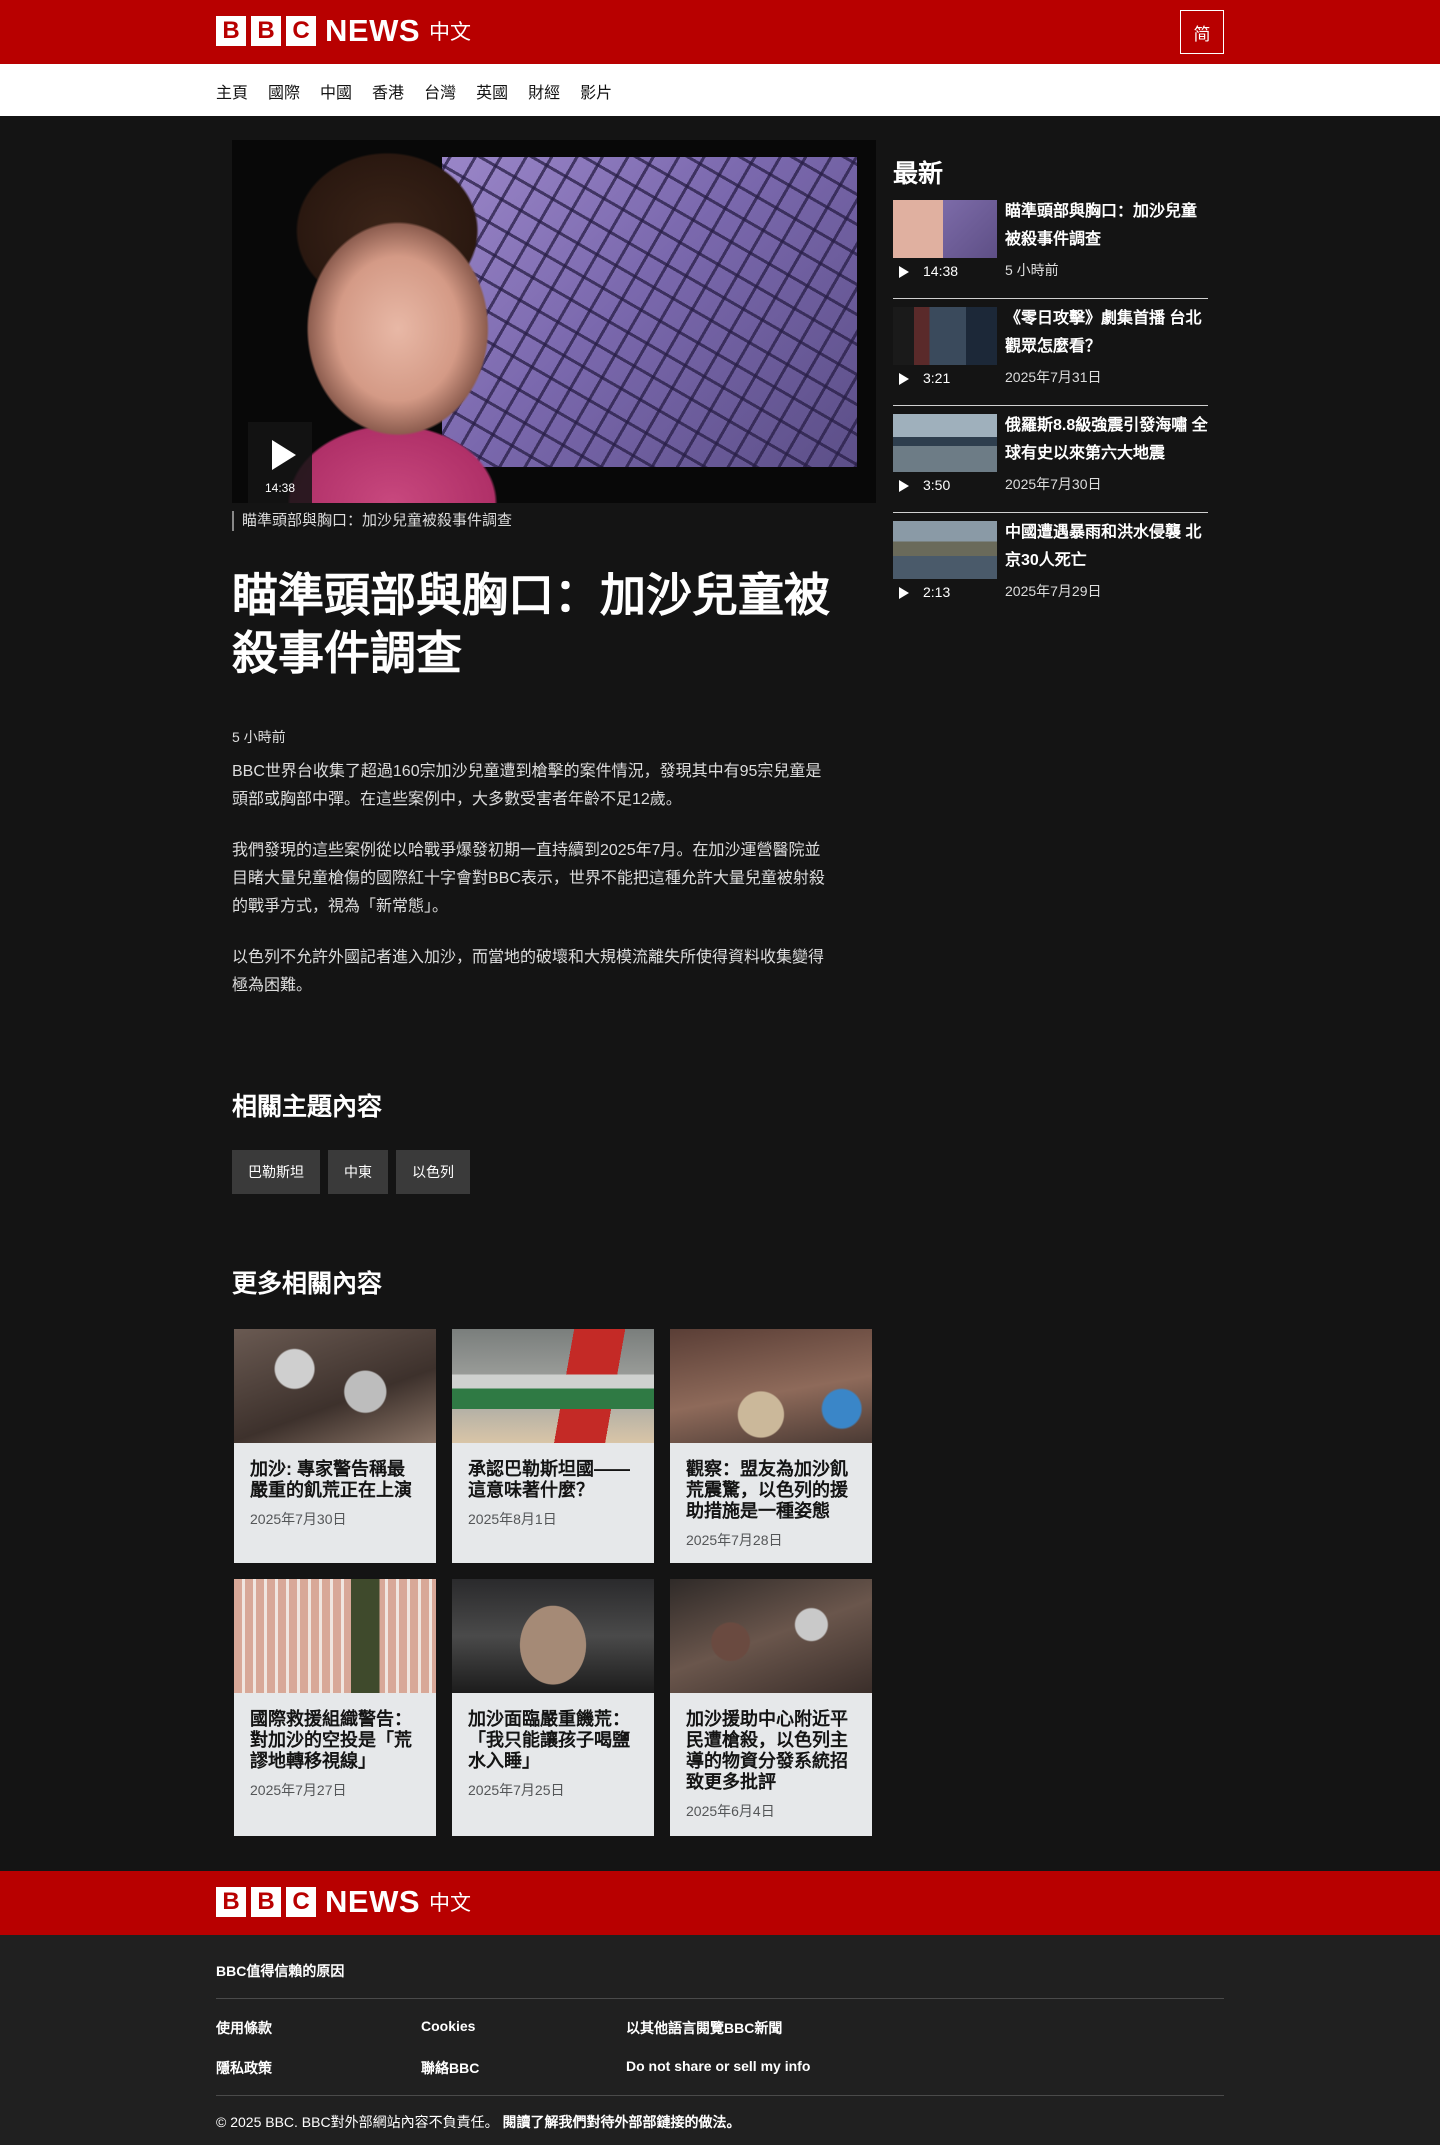 Image resolution: width=1440 pixels, height=2145 pixels. What do you see at coordinates (544, 91) in the screenshot?
I see `nav-item-finance: 財經` at bounding box center [544, 91].